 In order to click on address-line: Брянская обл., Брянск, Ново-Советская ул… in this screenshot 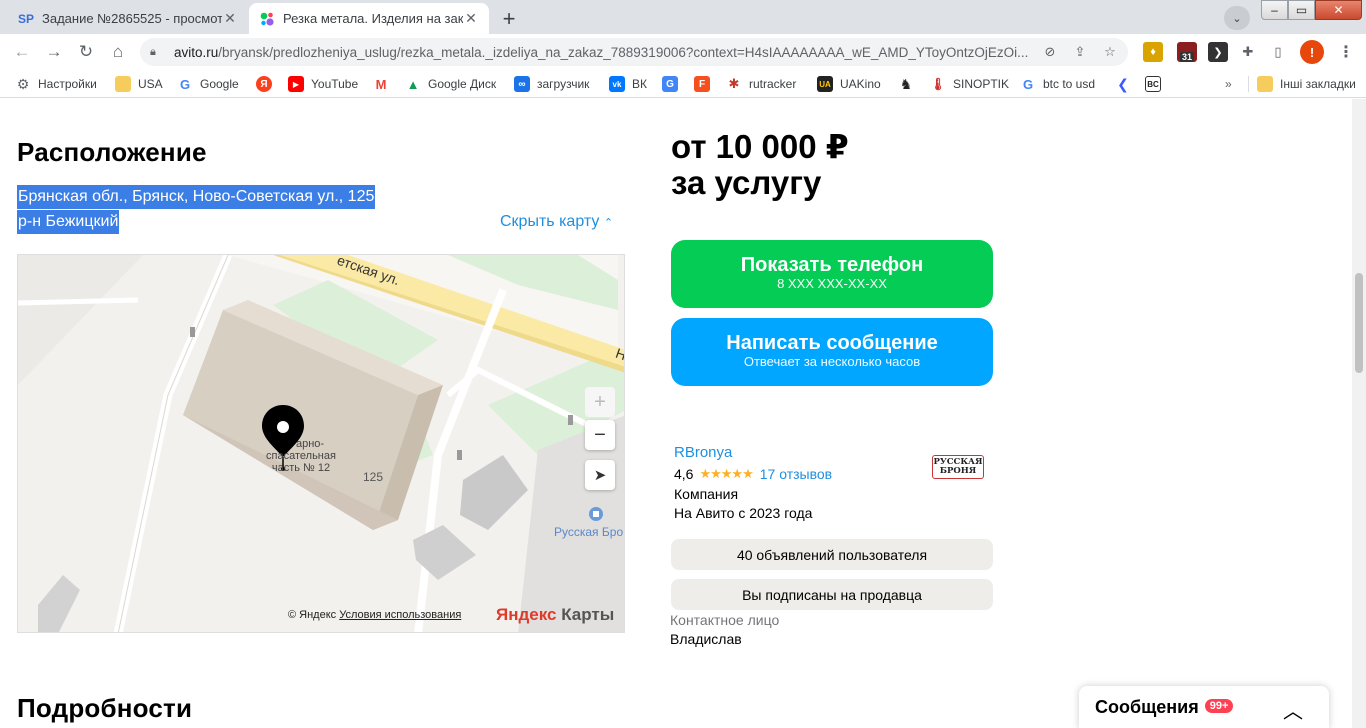, I will do `click(196, 197)`.